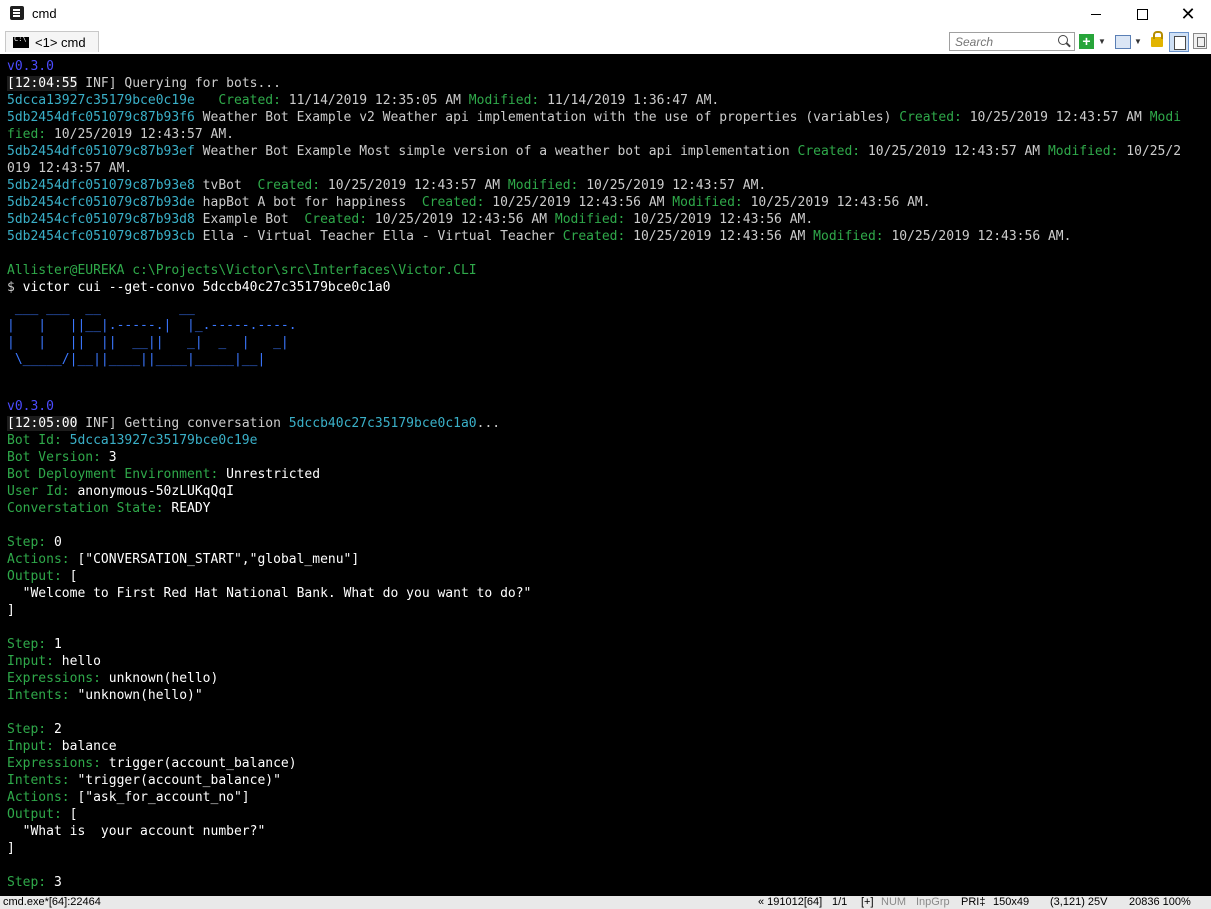 This screenshot has width=1211, height=909. Describe the element at coordinates (113, 678) in the screenshot. I see `step-expressions: Expressions: unknown(hello)` at that location.